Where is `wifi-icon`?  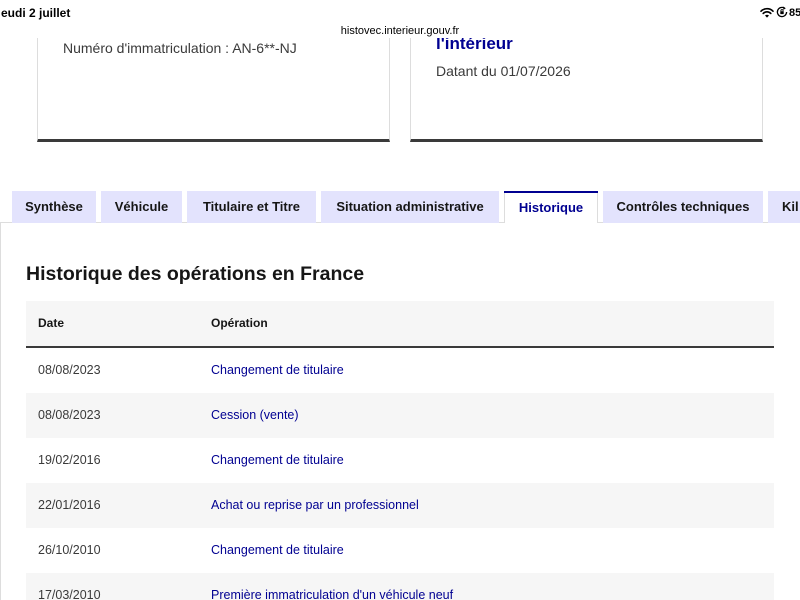
wifi-icon is located at coordinates (767, 12).